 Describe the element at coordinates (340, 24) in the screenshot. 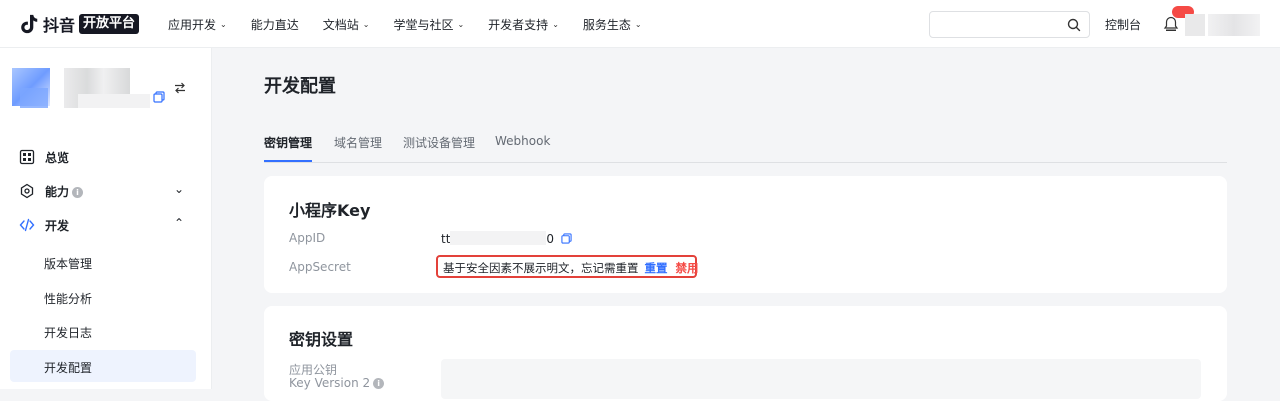

I see `nav-label: 文档站` at that location.